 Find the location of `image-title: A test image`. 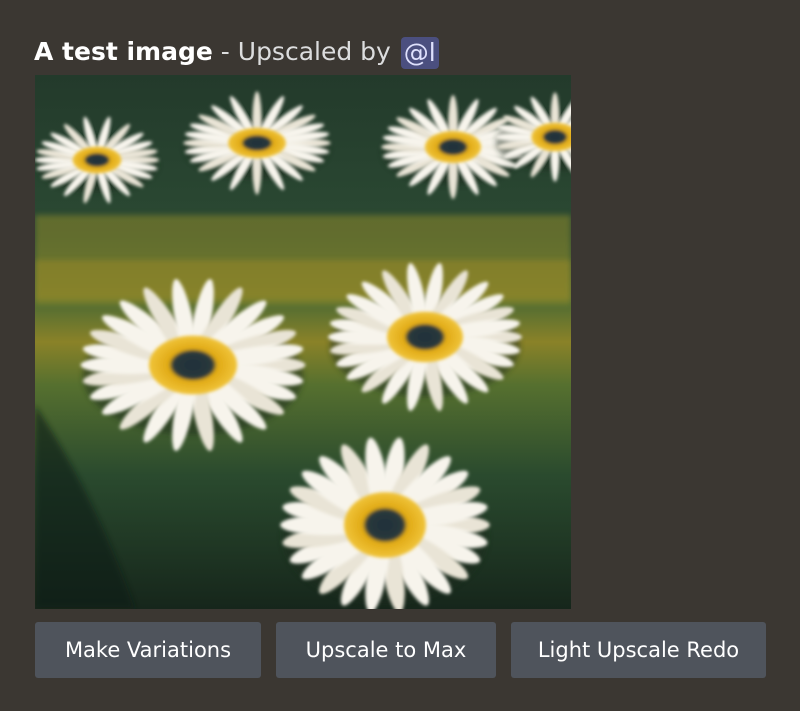

image-title: A test image is located at coordinates (123, 51).